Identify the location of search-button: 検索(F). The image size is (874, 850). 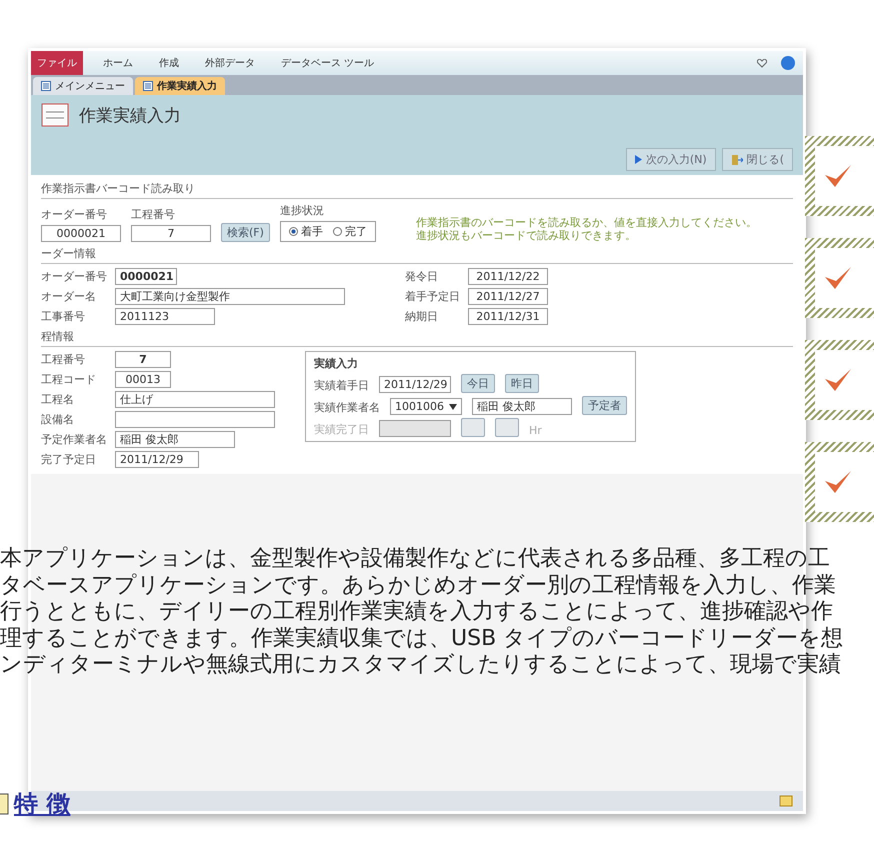
(245, 232).